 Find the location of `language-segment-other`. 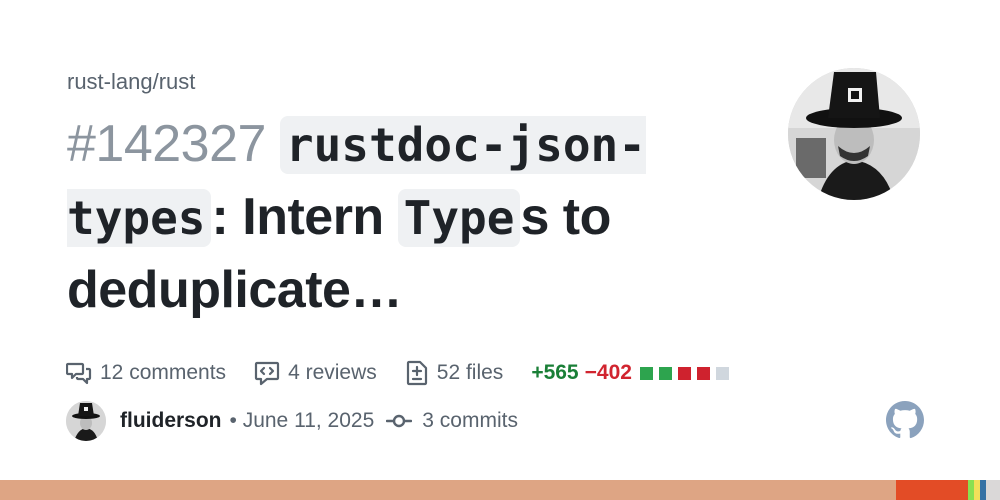

language-segment-other is located at coordinates (993, 490).